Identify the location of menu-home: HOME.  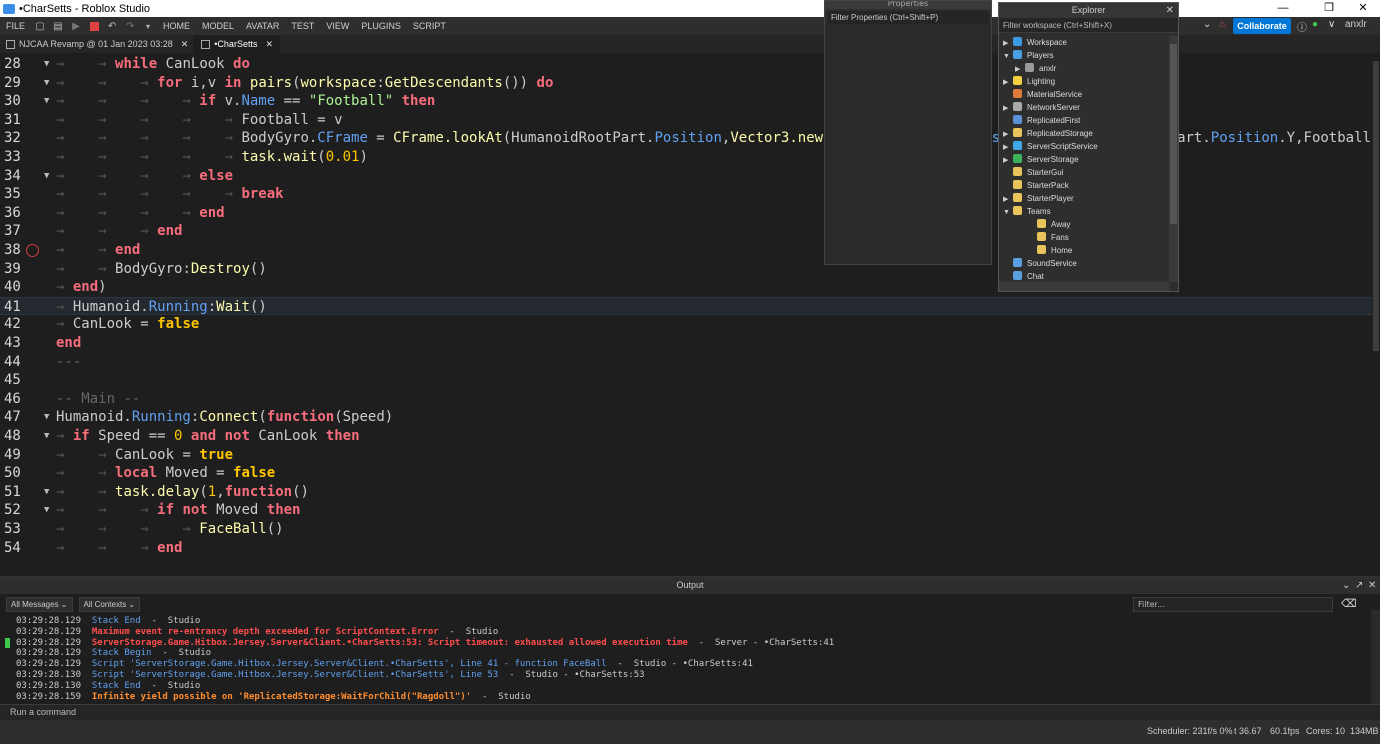
(176, 26).